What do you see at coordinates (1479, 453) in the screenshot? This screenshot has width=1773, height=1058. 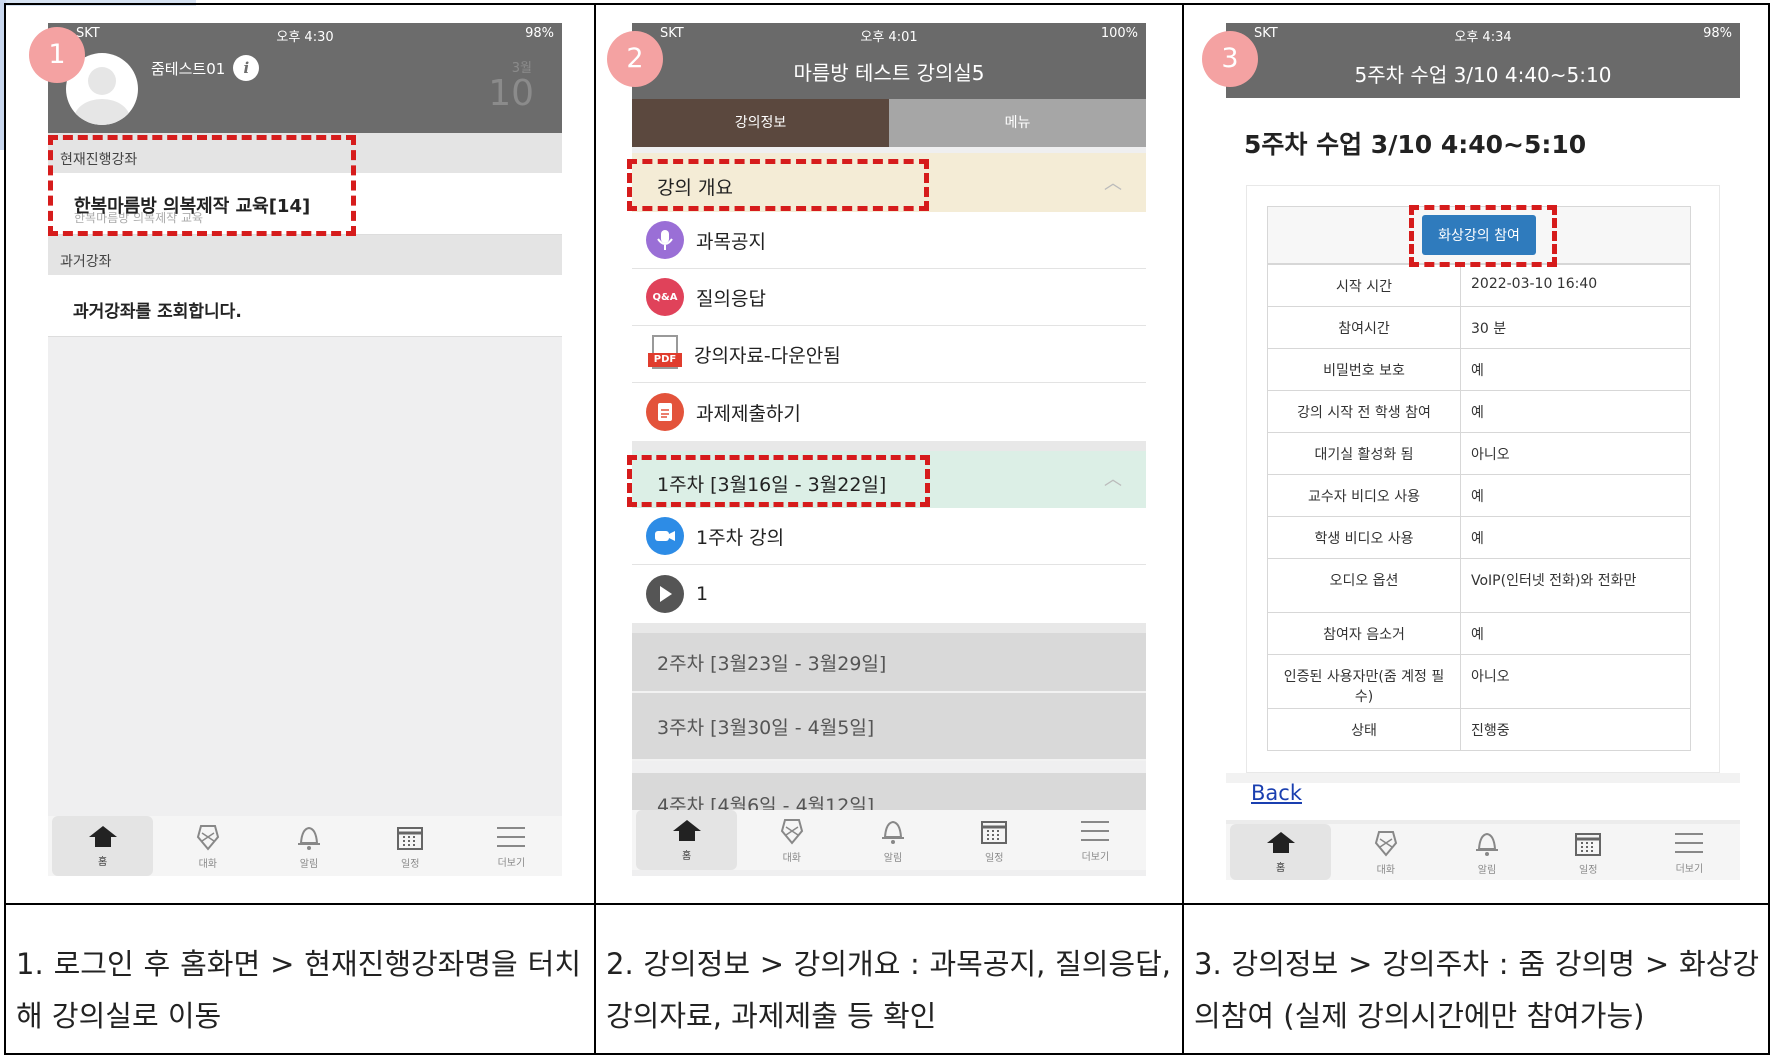 I see `meeting-info-row: 대기실 활성화 됨 아니오` at bounding box center [1479, 453].